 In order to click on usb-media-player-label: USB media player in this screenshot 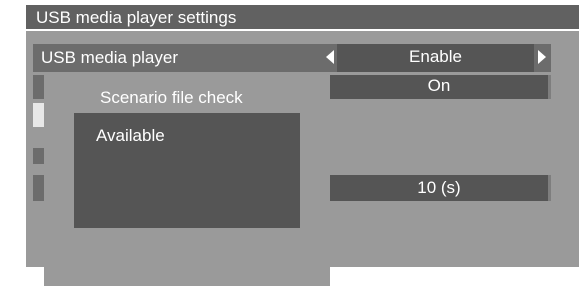, I will do `click(110, 57)`.